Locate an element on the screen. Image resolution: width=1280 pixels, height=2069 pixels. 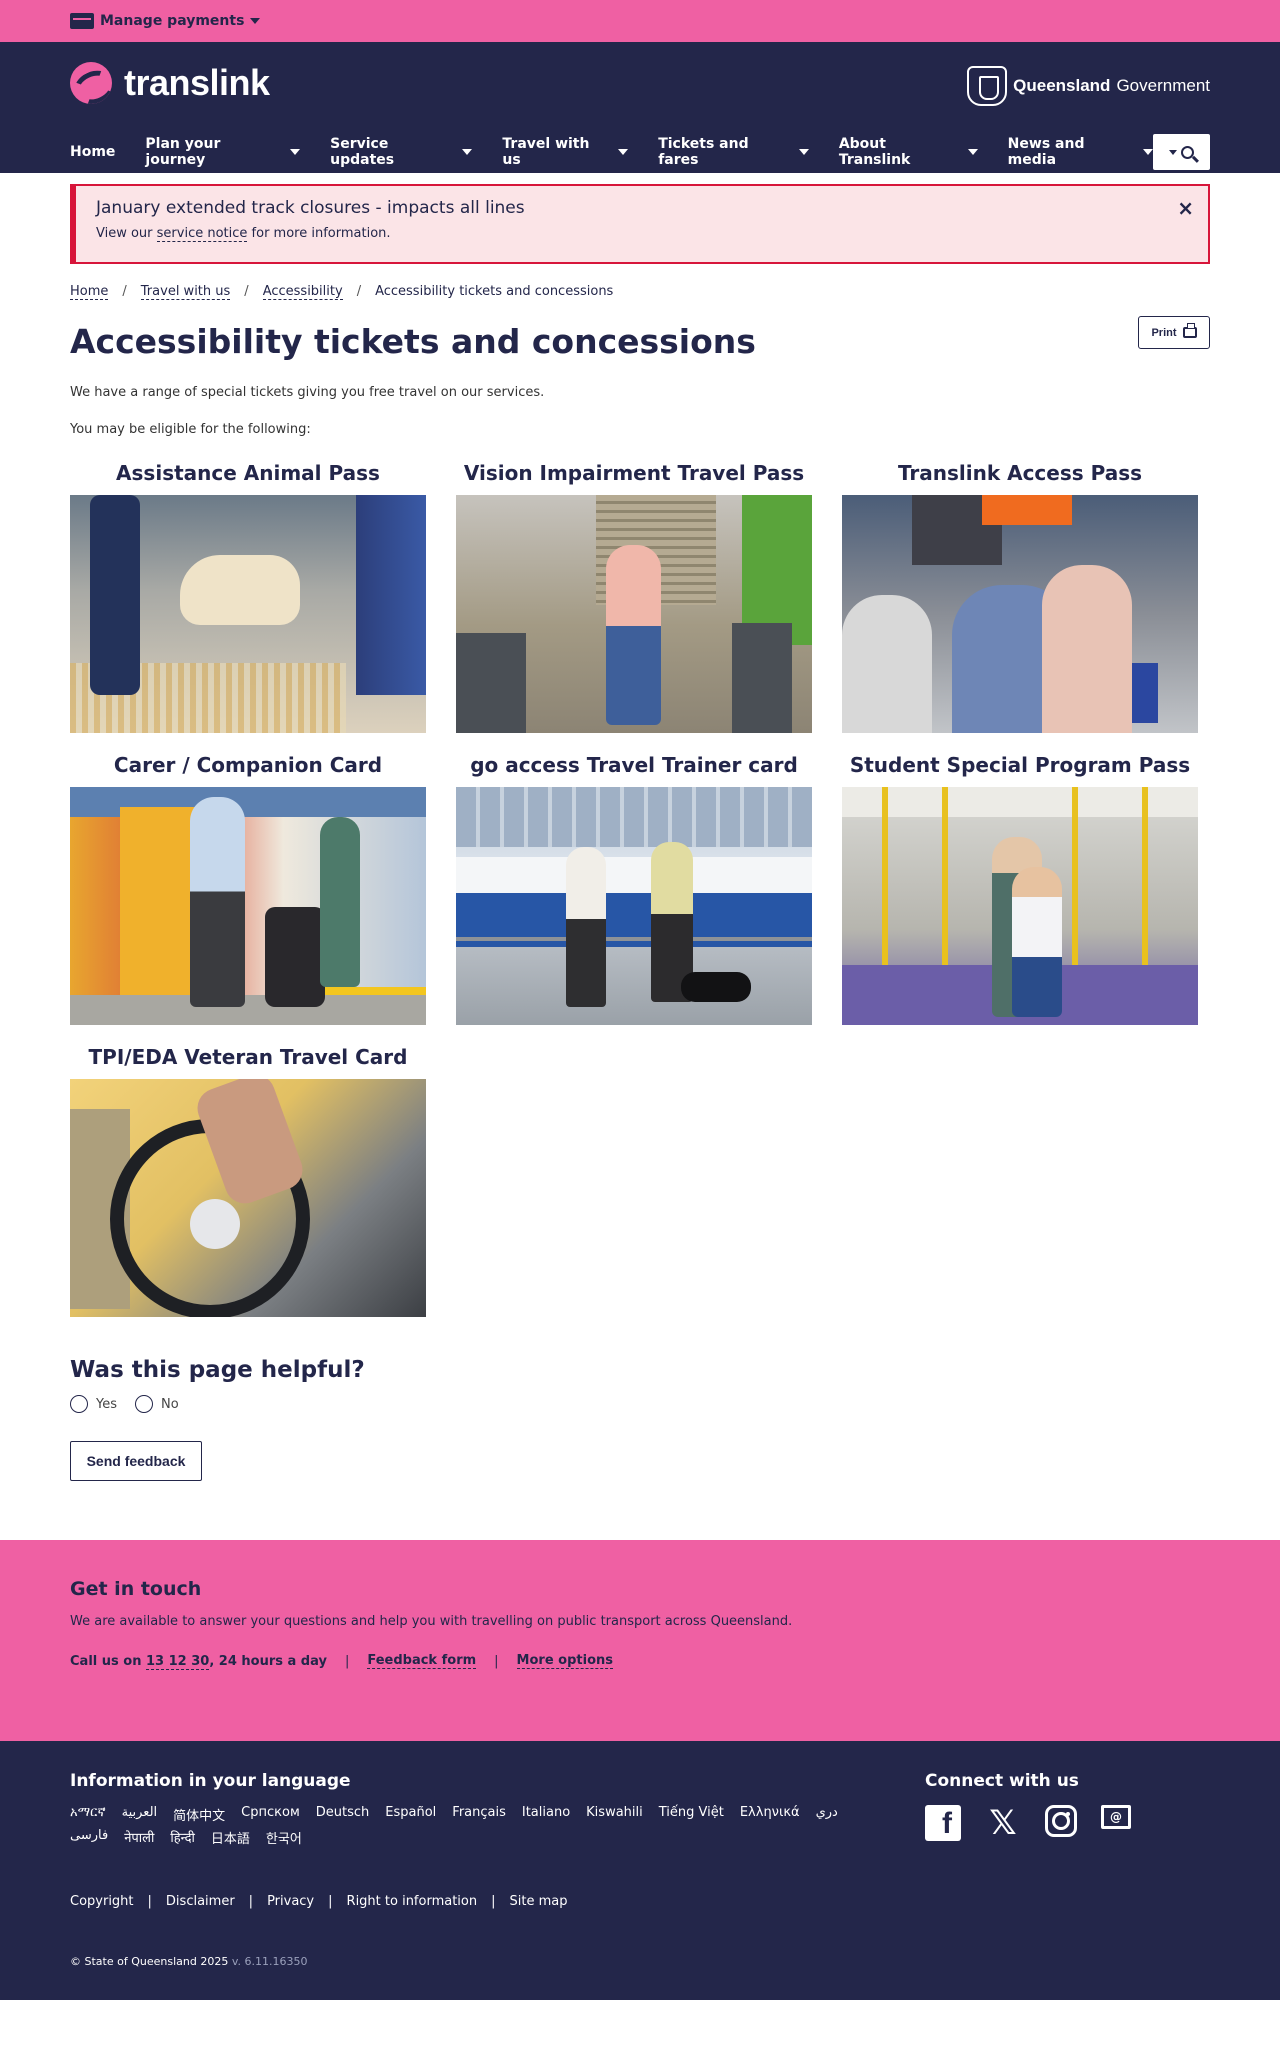
language-link: हिन्दी is located at coordinates (182, 1837).